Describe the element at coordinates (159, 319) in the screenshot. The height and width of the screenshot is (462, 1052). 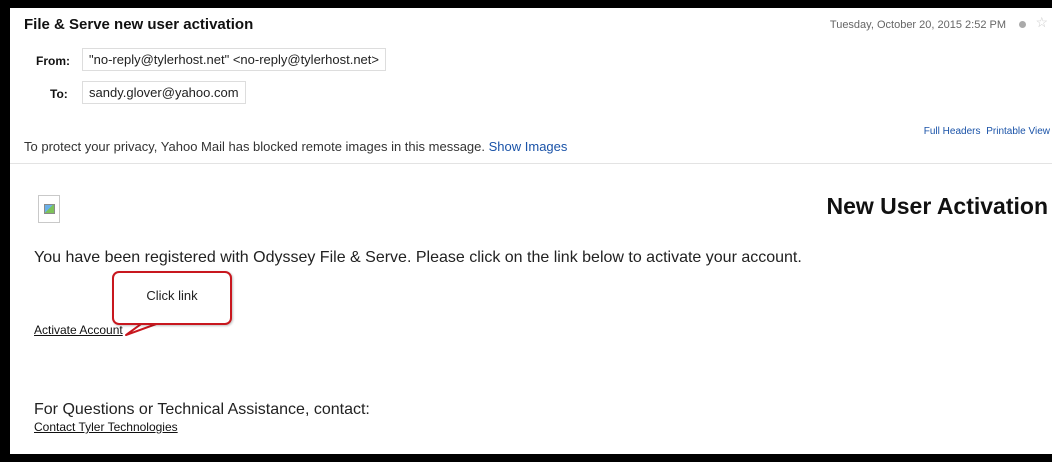
I see `callout-pointer-join` at that location.